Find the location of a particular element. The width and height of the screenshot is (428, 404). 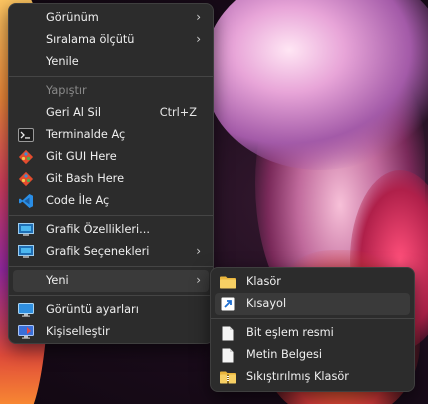

submenu-item-bitmap-image: Bit eşlem resmi is located at coordinates (312, 333).